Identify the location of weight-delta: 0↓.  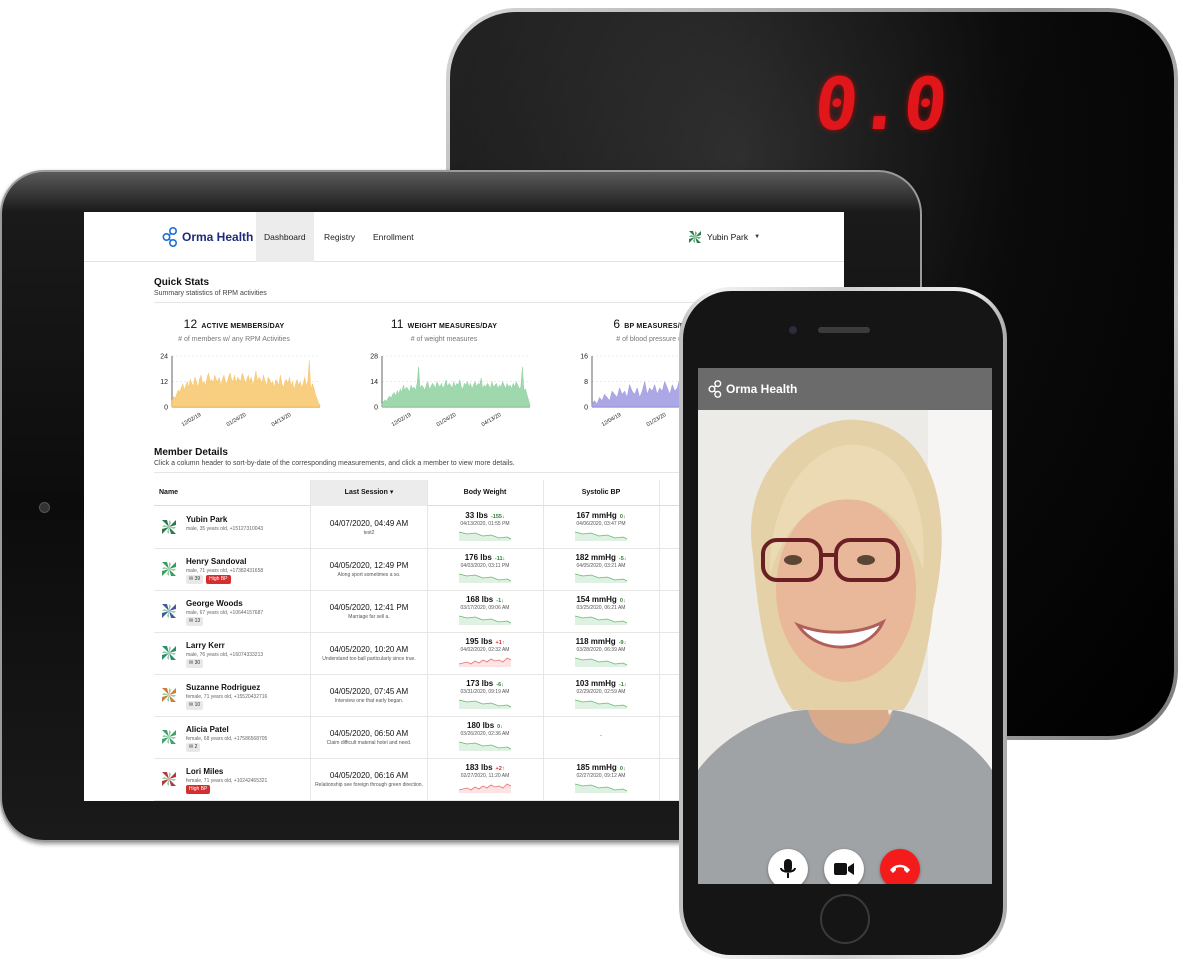
(500, 727).